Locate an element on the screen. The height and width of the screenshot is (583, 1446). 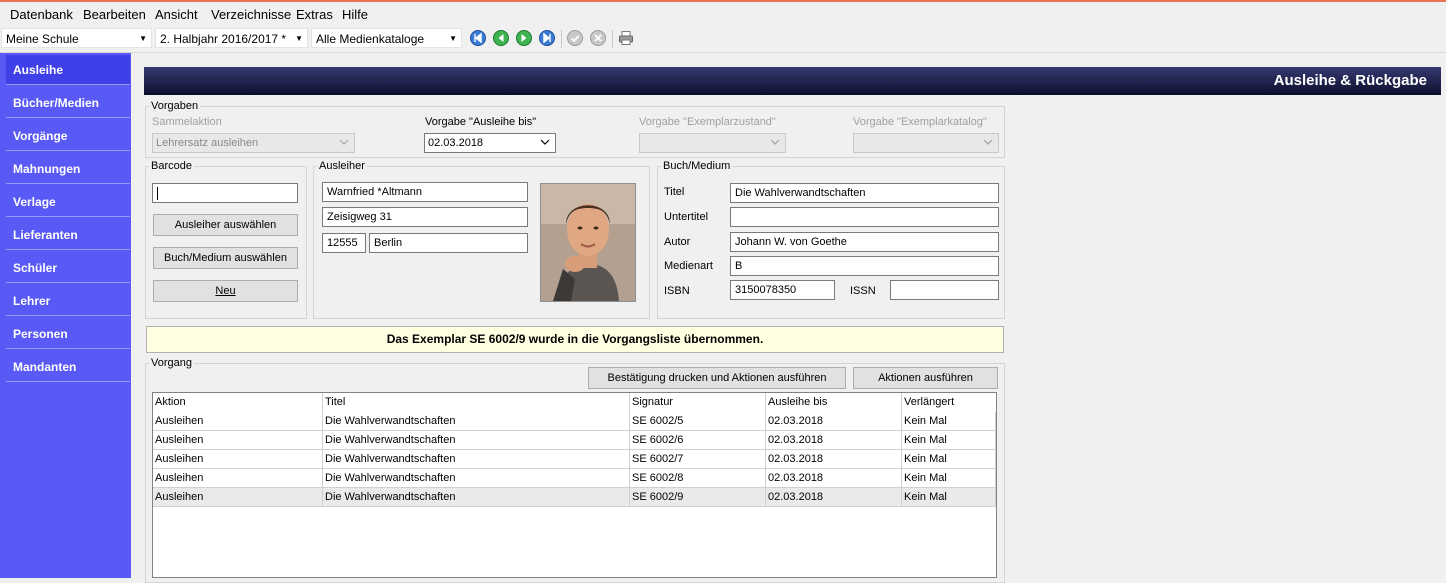
sidebar-item-verlage: Verlage is located at coordinates (68, 202).